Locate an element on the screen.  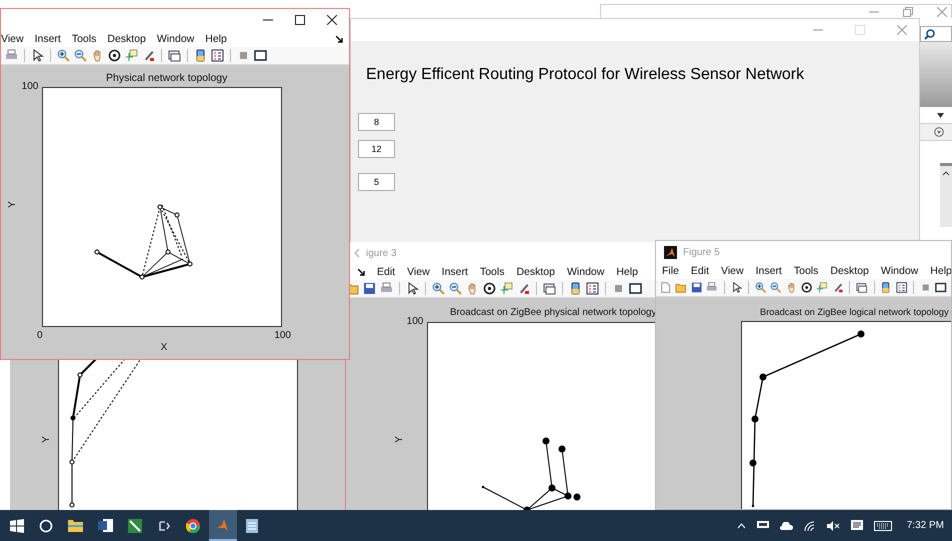
notification-icon is located at coordinates (856, 526).